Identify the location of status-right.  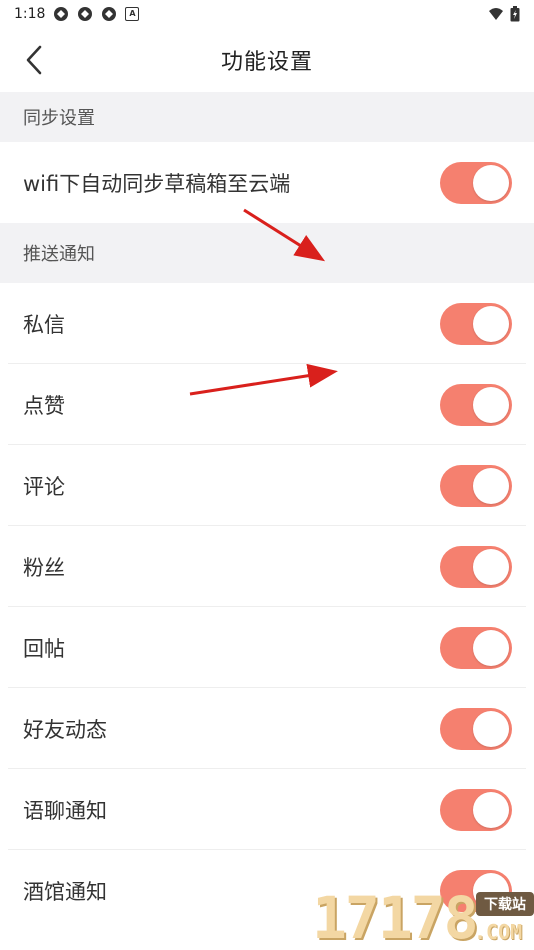
(504, 14).